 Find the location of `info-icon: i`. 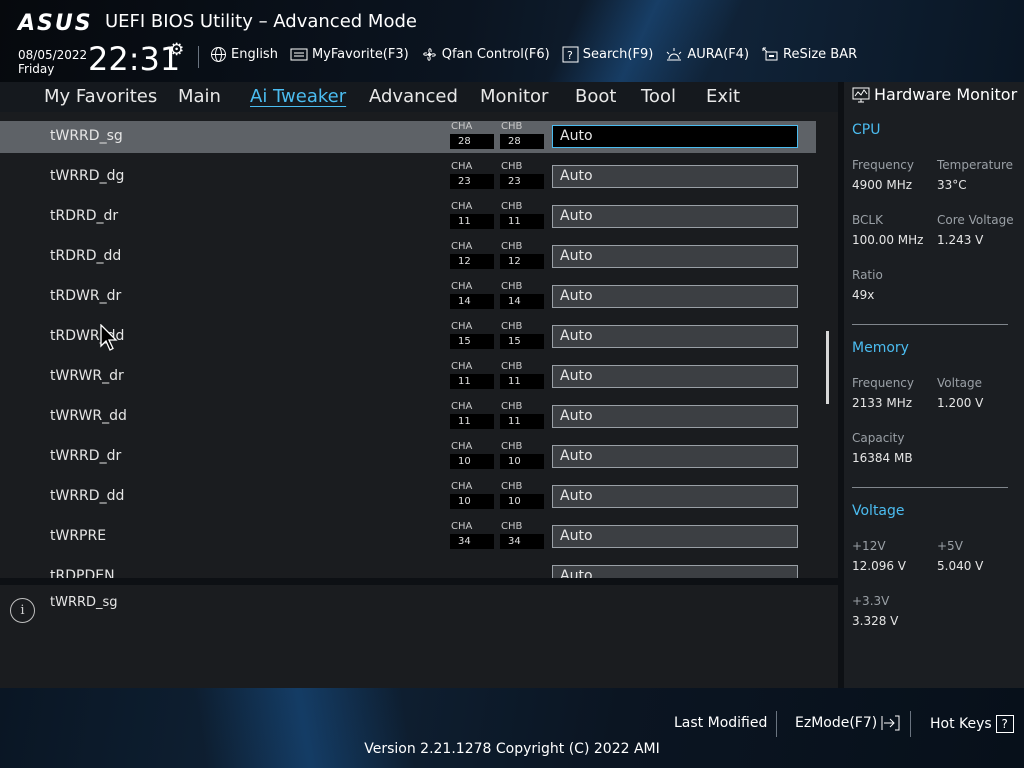

info-icon: i is located at coordinates (22, 610).